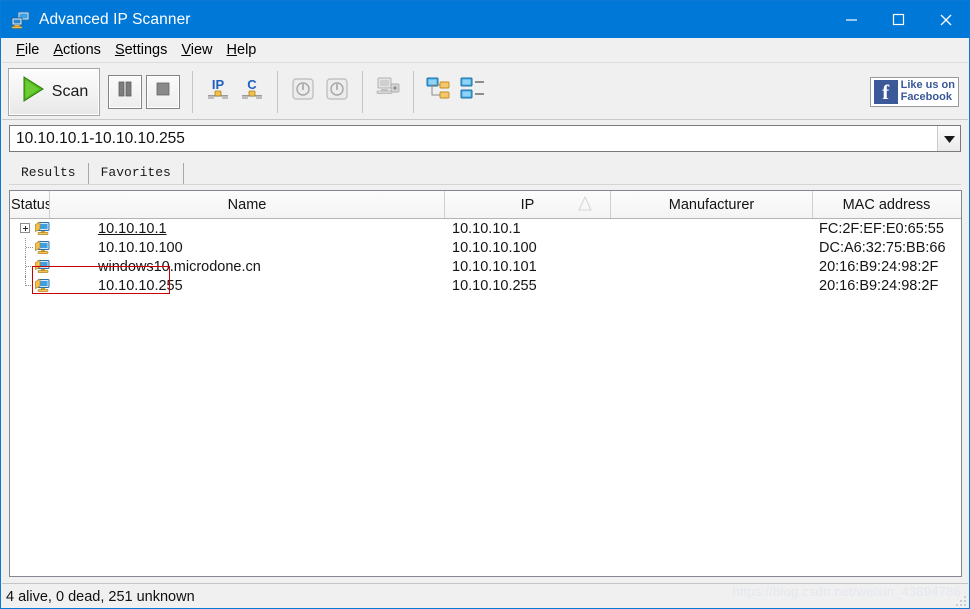 The width and height of the screenshot is (970, 609). I want to click on ip-range-input: 10.10.10.1-10.10.10.255, so click(473, 139).